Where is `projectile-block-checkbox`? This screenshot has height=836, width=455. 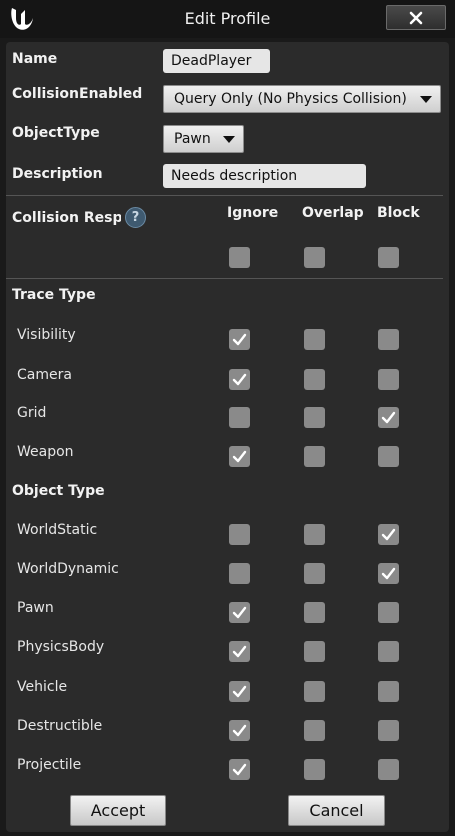 projectile-block-checkbox is located at coordinates (388, 769).